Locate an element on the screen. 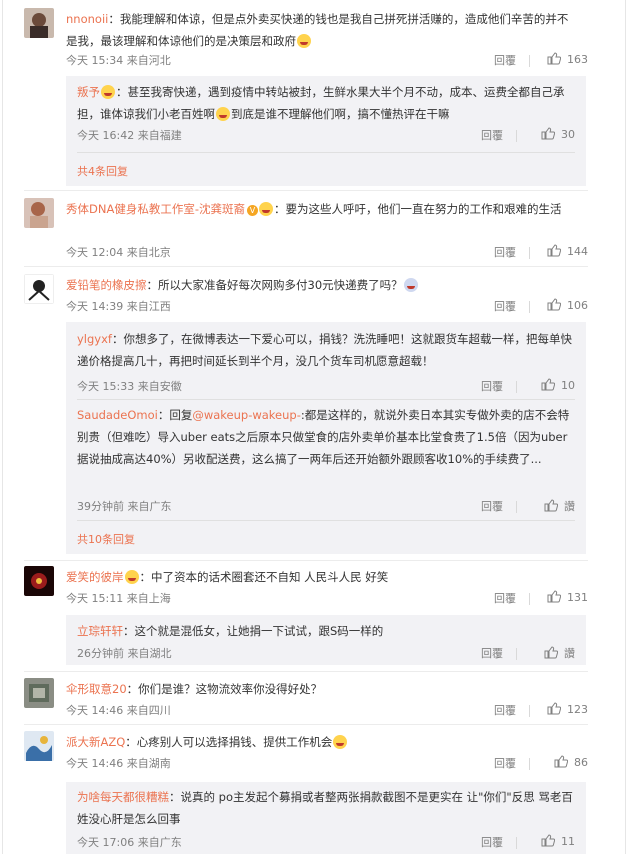 This screenshot has width=628, height=854. like-count: 144 is located at coordinates (577, 251).